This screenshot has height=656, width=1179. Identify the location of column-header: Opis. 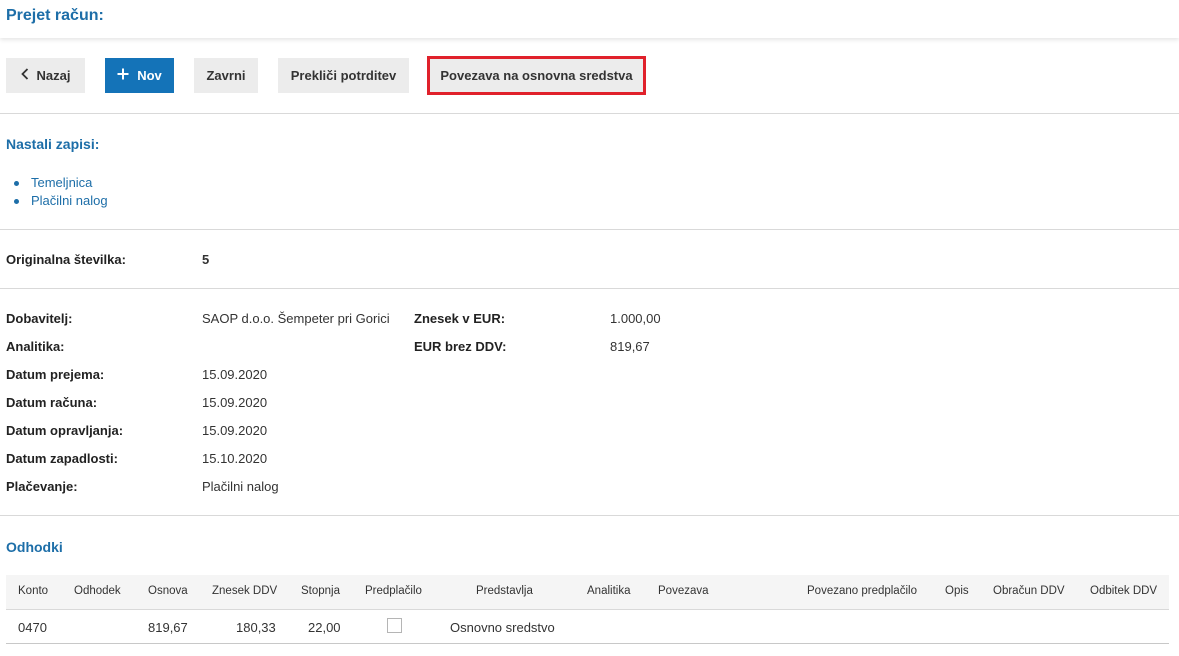
(957, 591).